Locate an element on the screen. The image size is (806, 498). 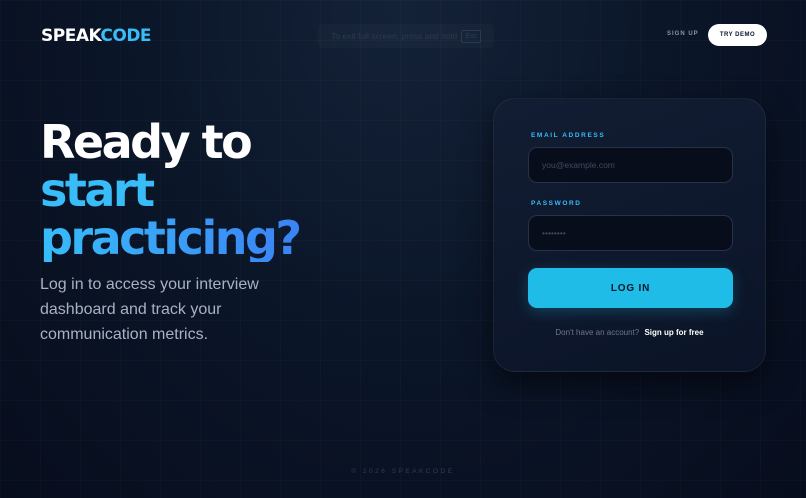
hero-heading-line3: practicing? is located at coordinates (171, 238).